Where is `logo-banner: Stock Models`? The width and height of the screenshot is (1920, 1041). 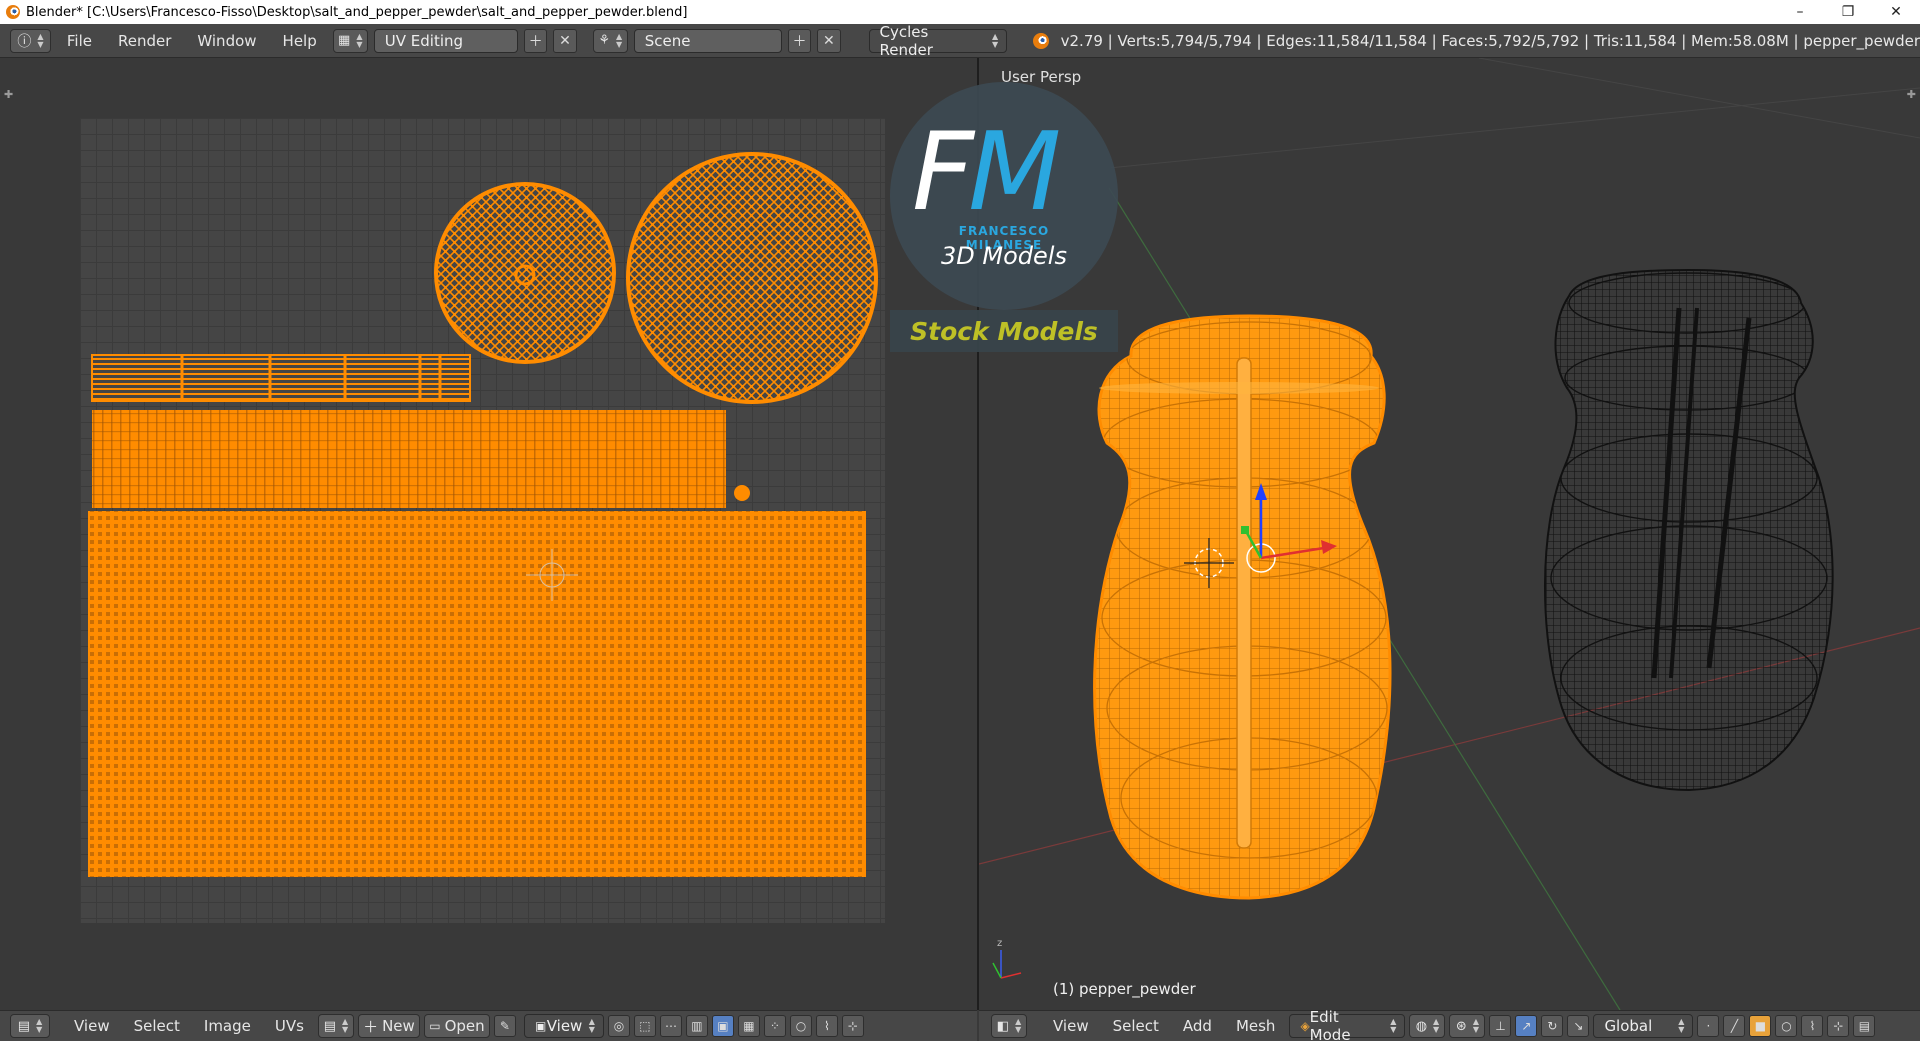
logo-banner: Stock Models is located at coordinates (1004, 331).